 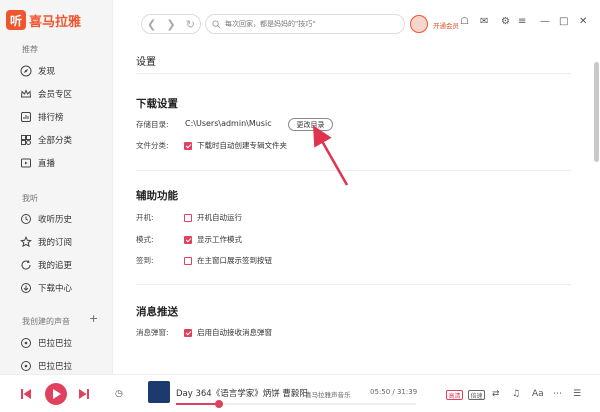 I want to click on progress-bar, so click(x=296, y=404).